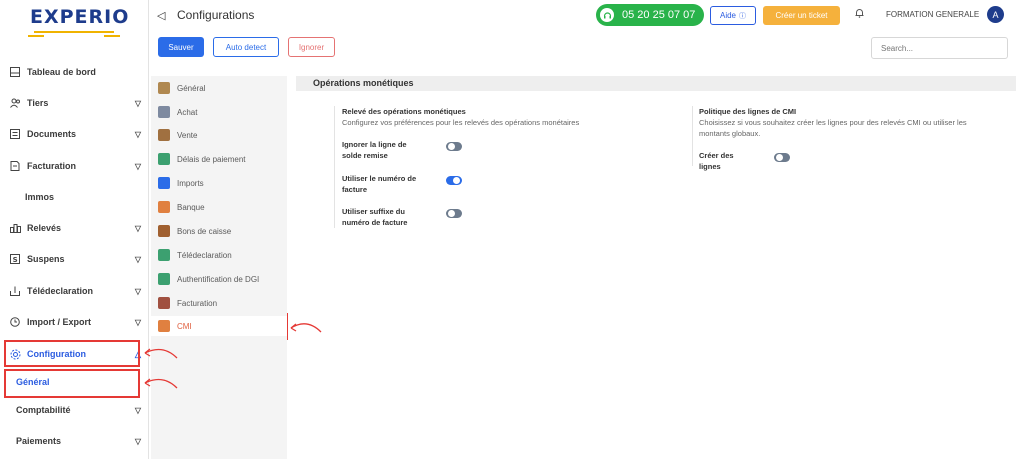 The image size is (1024, 459). What do you see at coordinates (52, 166) in the screenshot?
I see `sidebar-item-label: Facturation` at bounding box center [52, 166].